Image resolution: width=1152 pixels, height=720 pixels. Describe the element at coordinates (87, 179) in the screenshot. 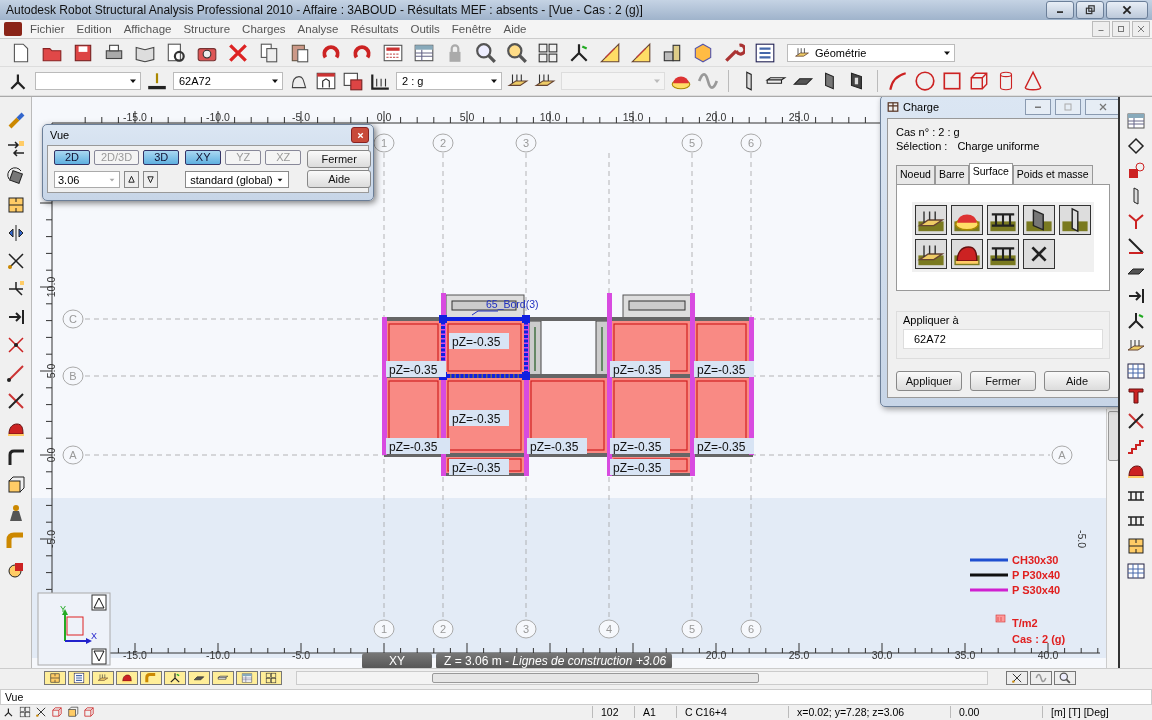

I see `level-field: 3.06` at that location.